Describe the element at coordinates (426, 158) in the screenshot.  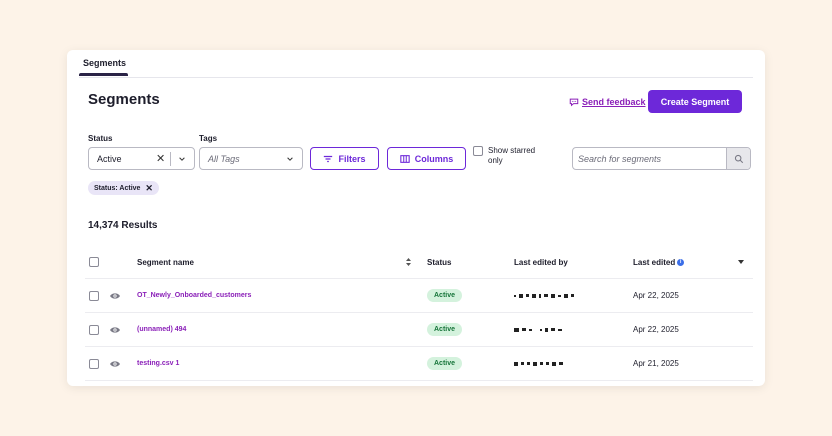
I see `columns-button: Columns` at that location.